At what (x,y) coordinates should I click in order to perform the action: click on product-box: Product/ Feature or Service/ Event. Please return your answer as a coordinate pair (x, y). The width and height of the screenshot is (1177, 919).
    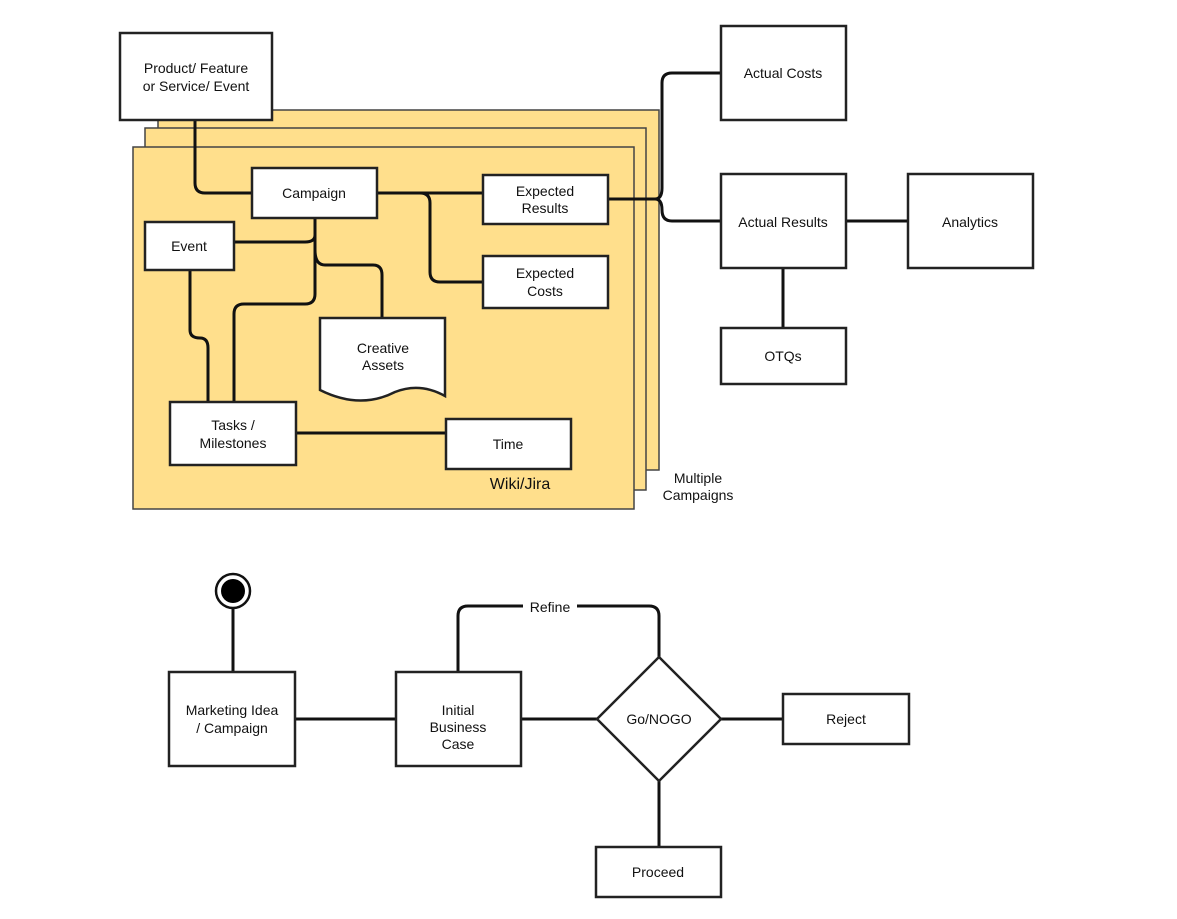
    Looking at the image, I should click on (196, 76).